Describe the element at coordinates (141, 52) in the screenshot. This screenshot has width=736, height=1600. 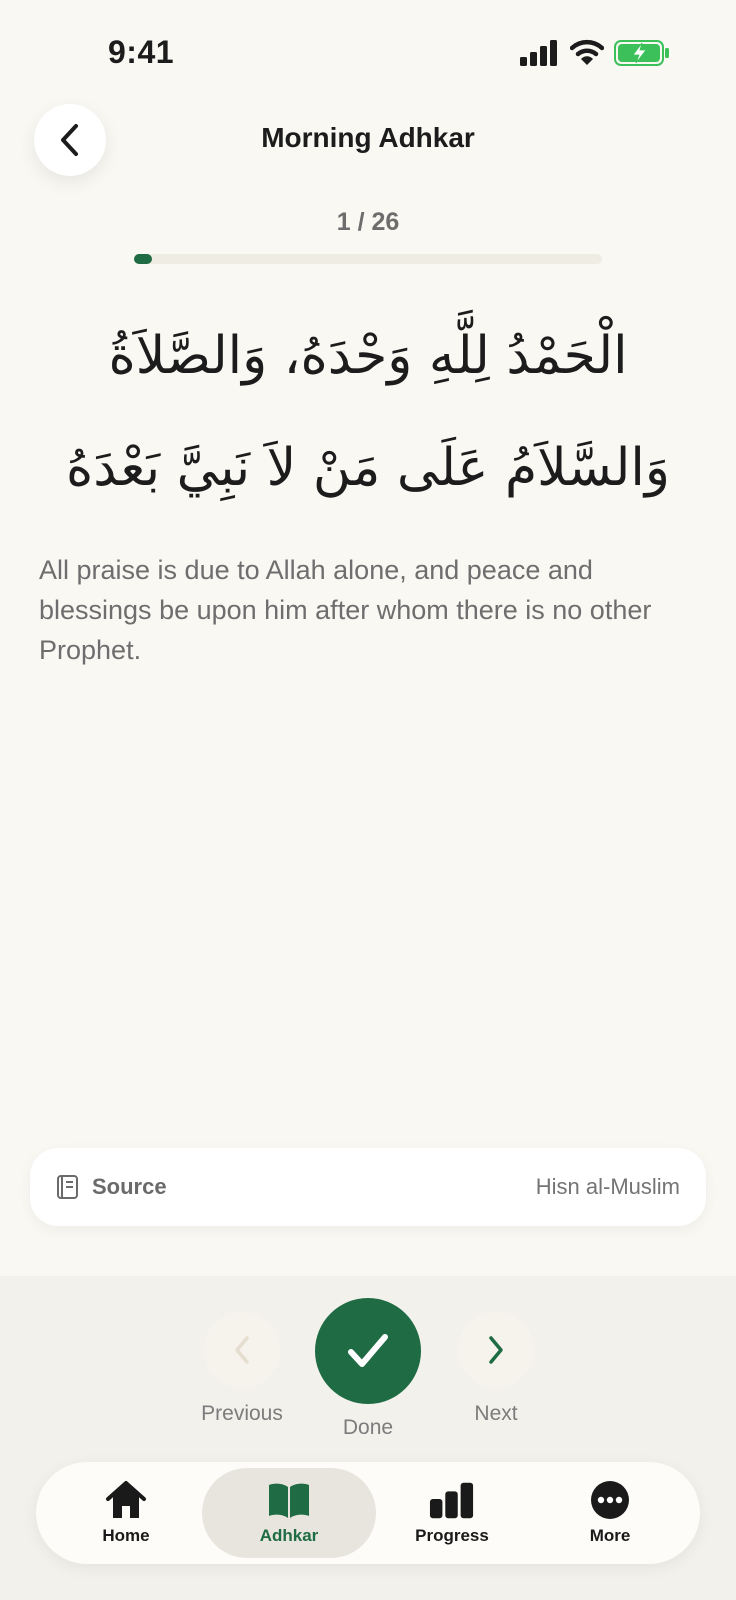
I see `status-time: 9:41` at that location.